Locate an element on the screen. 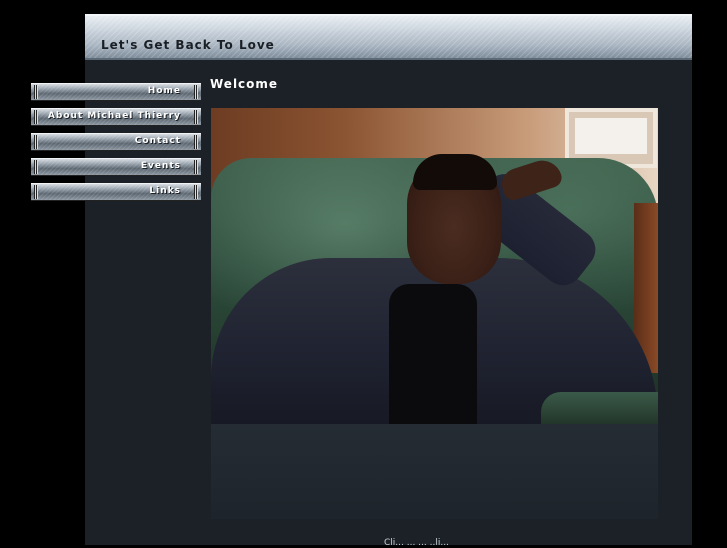  nav-item-label: About Michael Thierry is located at coordinates (114, 116).